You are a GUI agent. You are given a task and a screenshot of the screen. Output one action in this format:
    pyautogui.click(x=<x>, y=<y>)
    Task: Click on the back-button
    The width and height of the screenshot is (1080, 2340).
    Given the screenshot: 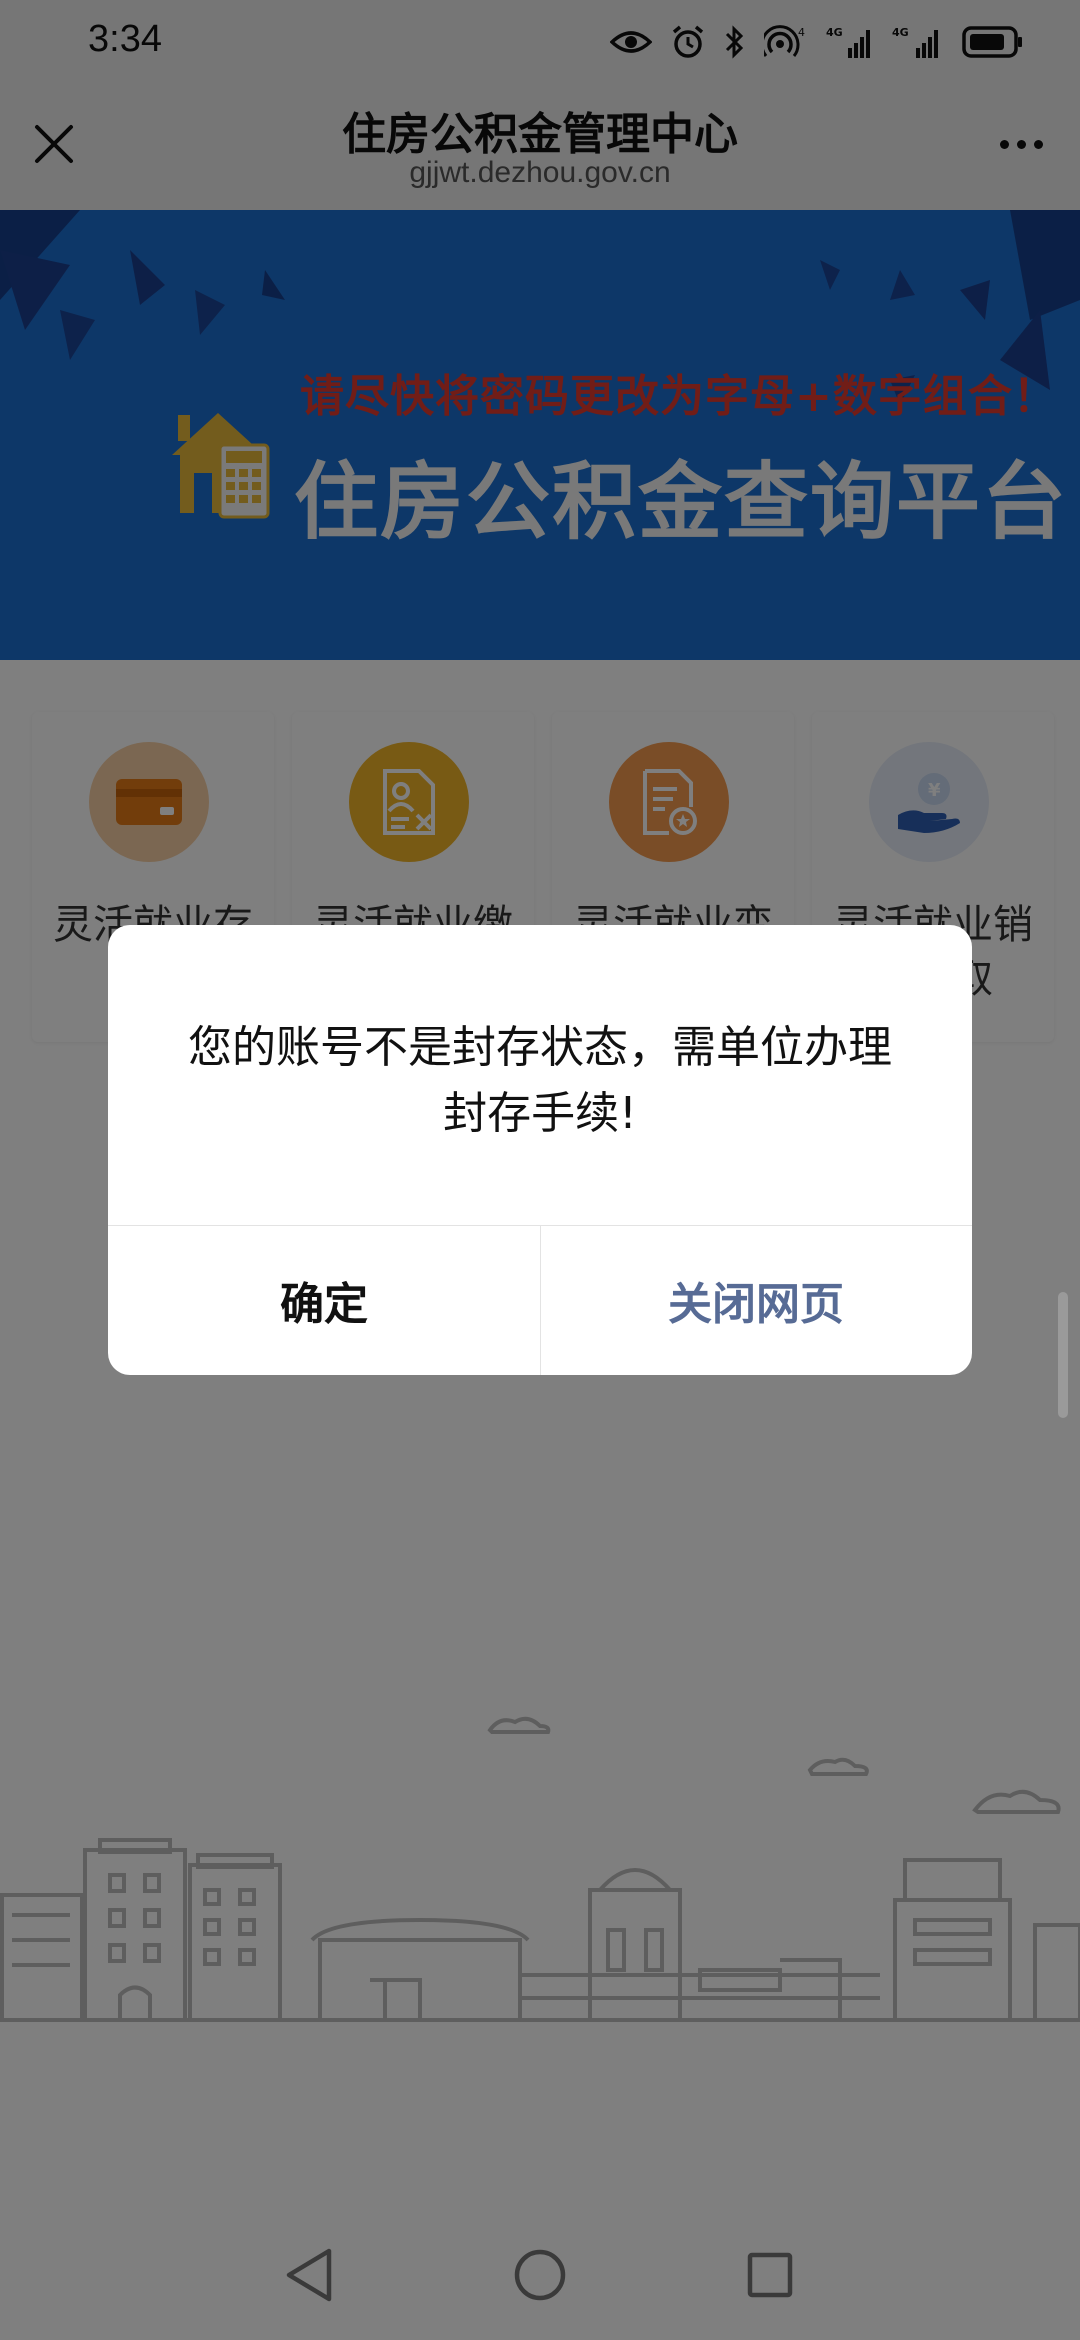 What is the action you would take?
    pyautogui.click(x=310, y=2275)
    